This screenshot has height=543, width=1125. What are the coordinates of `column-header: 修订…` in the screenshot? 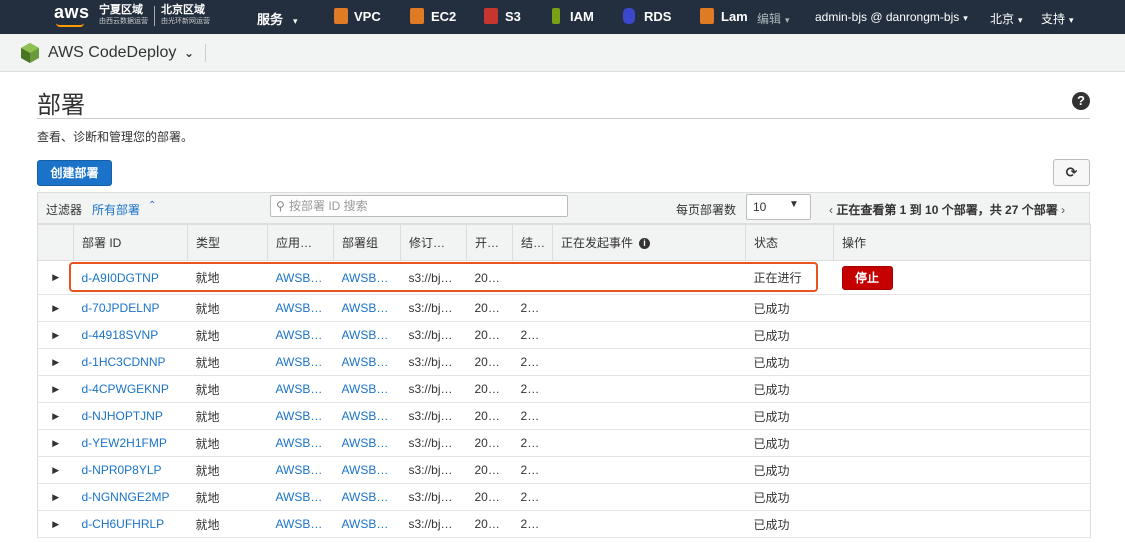 It's located at (433, 242).